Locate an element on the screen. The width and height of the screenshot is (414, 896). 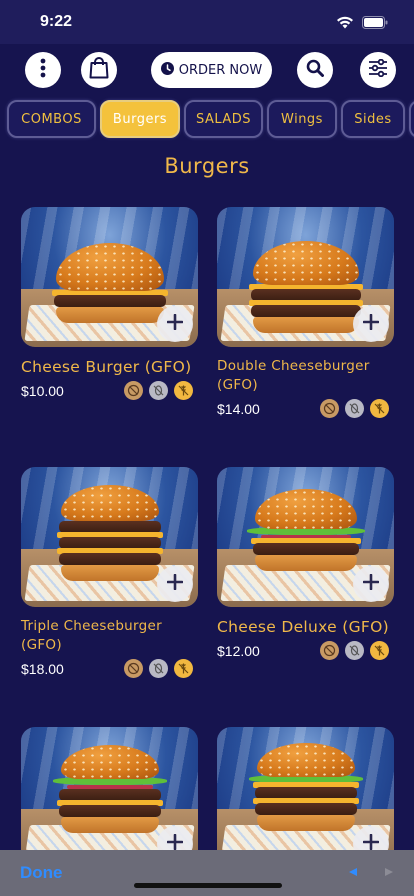
tab-label: Burgers is located at coordinates (140, 119).